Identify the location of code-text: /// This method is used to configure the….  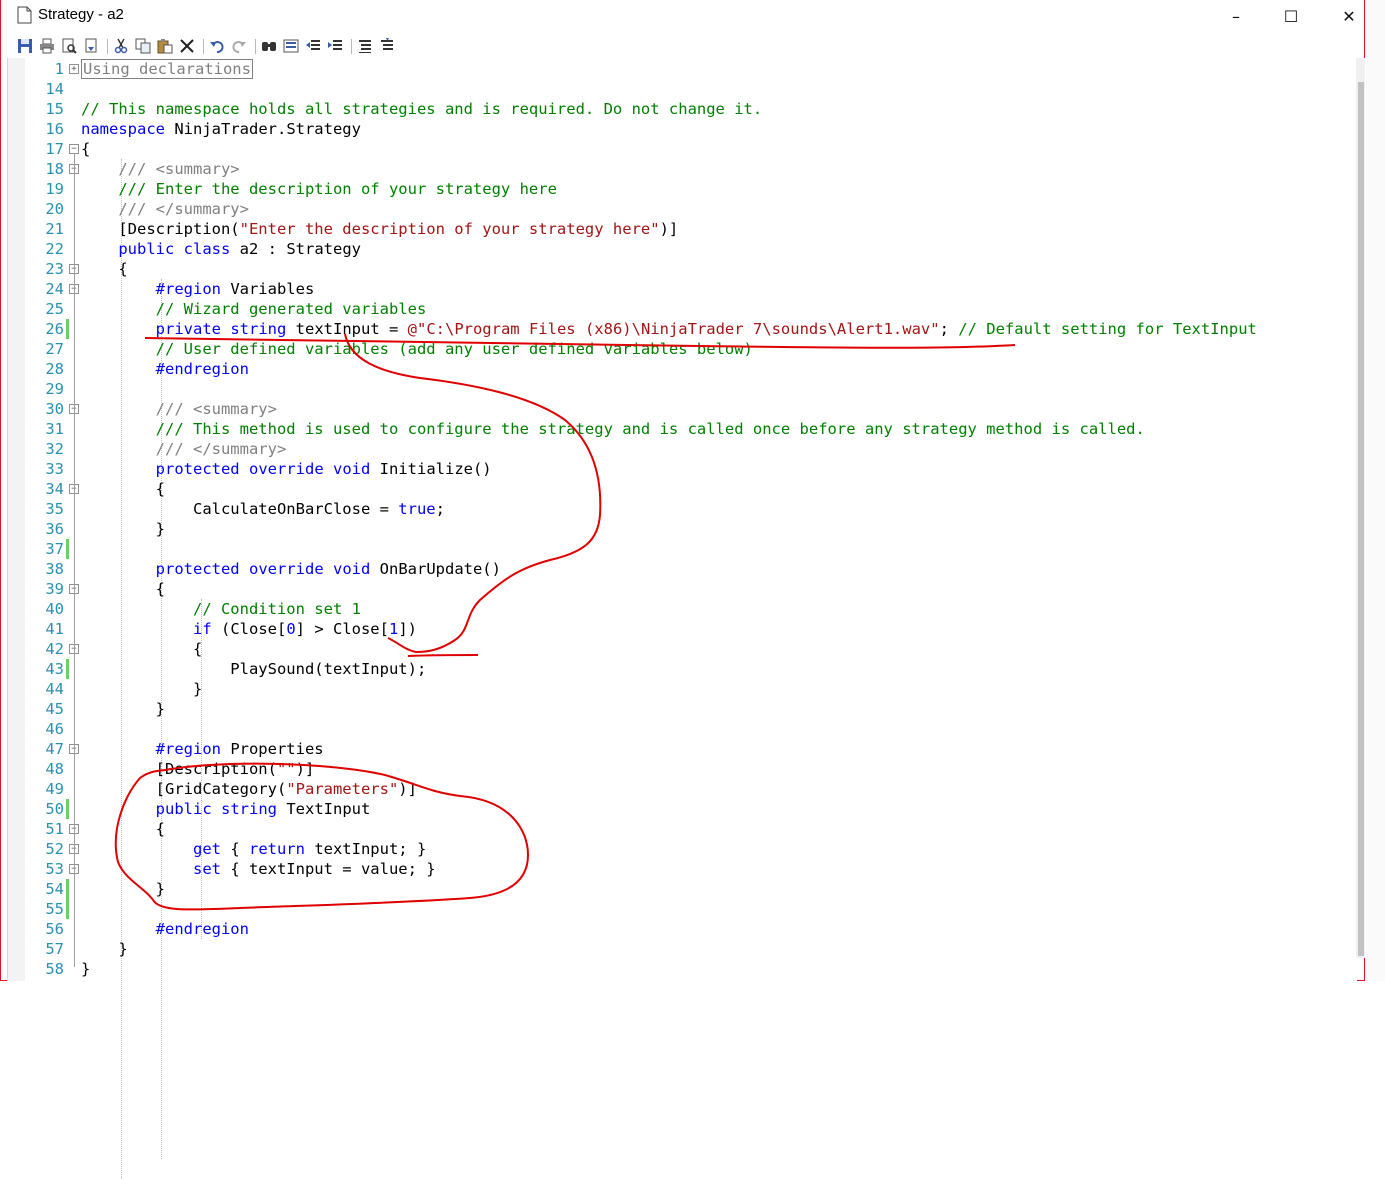
(613, 429).